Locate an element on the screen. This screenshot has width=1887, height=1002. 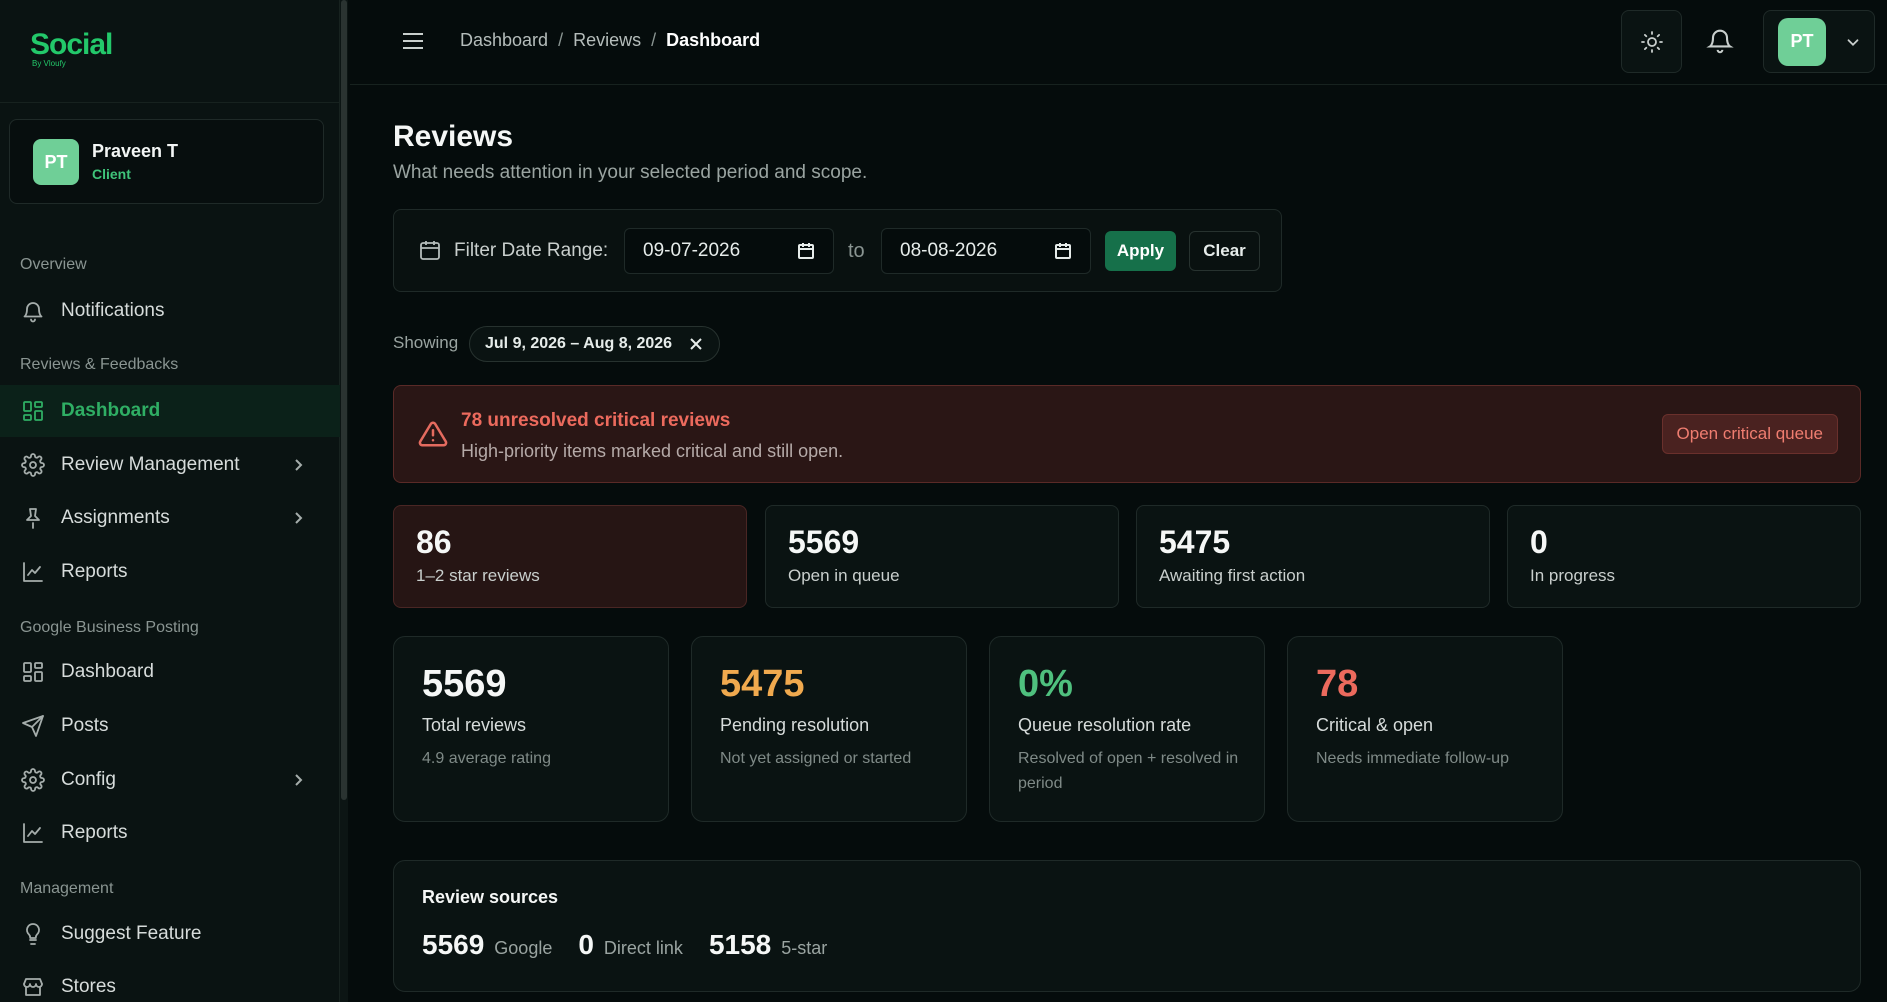
sun-icon is located at coordinates (1651, 41).